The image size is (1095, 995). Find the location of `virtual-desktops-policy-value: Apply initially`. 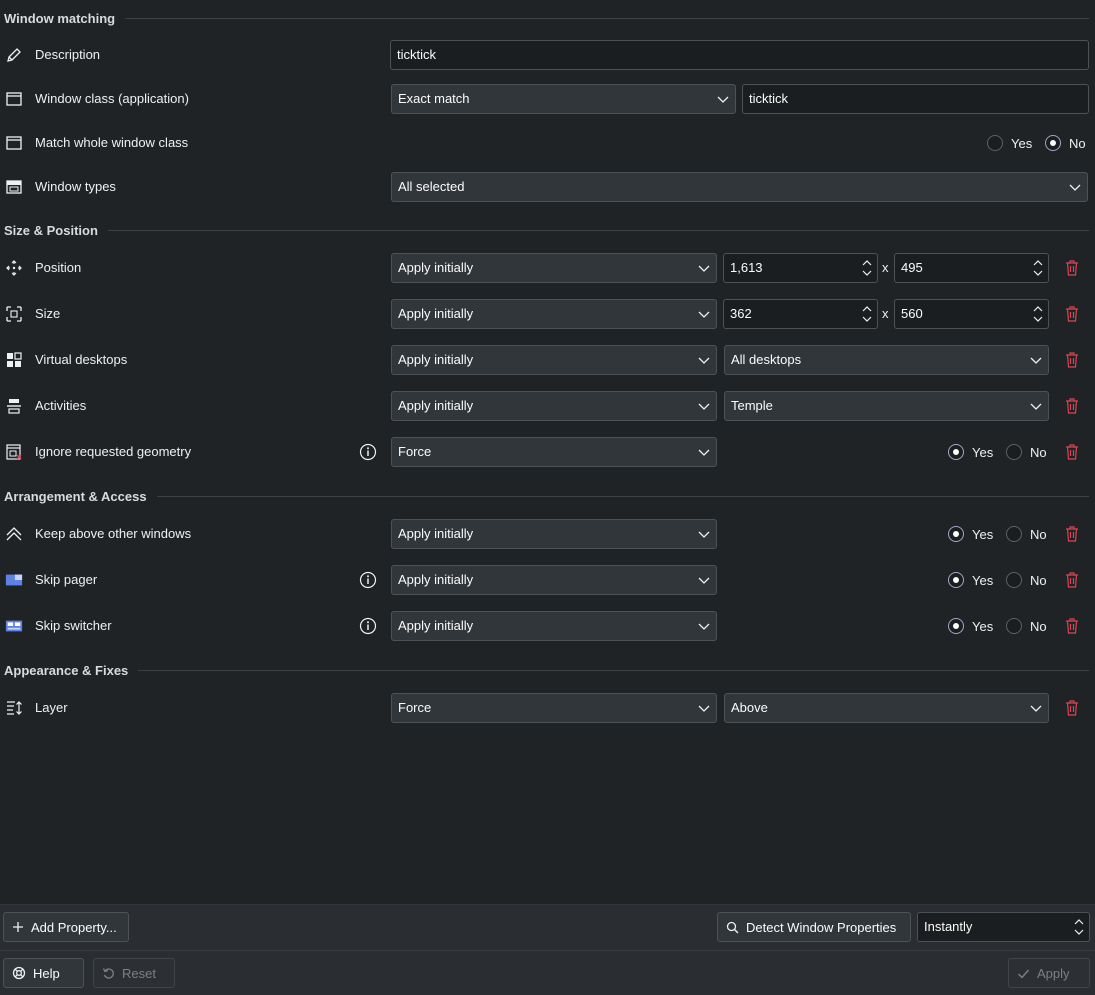

virtual-desktops-policy-value: Apply initially is located at coordinates (436, 359).